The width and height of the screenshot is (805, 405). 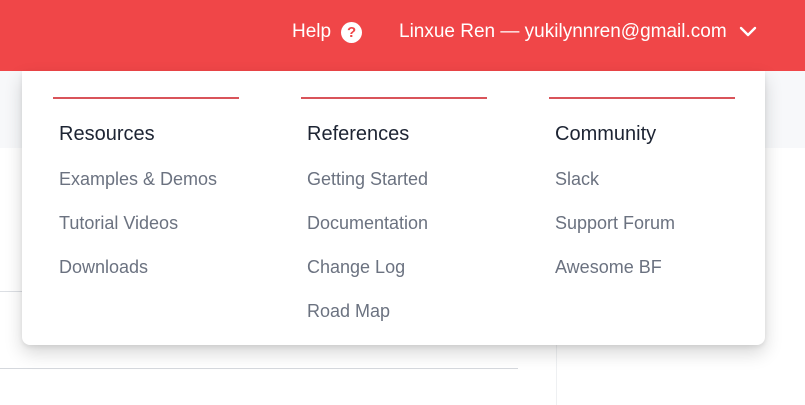 What do you see at coordinates (138, 179) in the screenshot?
I see `menu-link-examples-demos: Examples & Demos` at bounding box center [138, 179].